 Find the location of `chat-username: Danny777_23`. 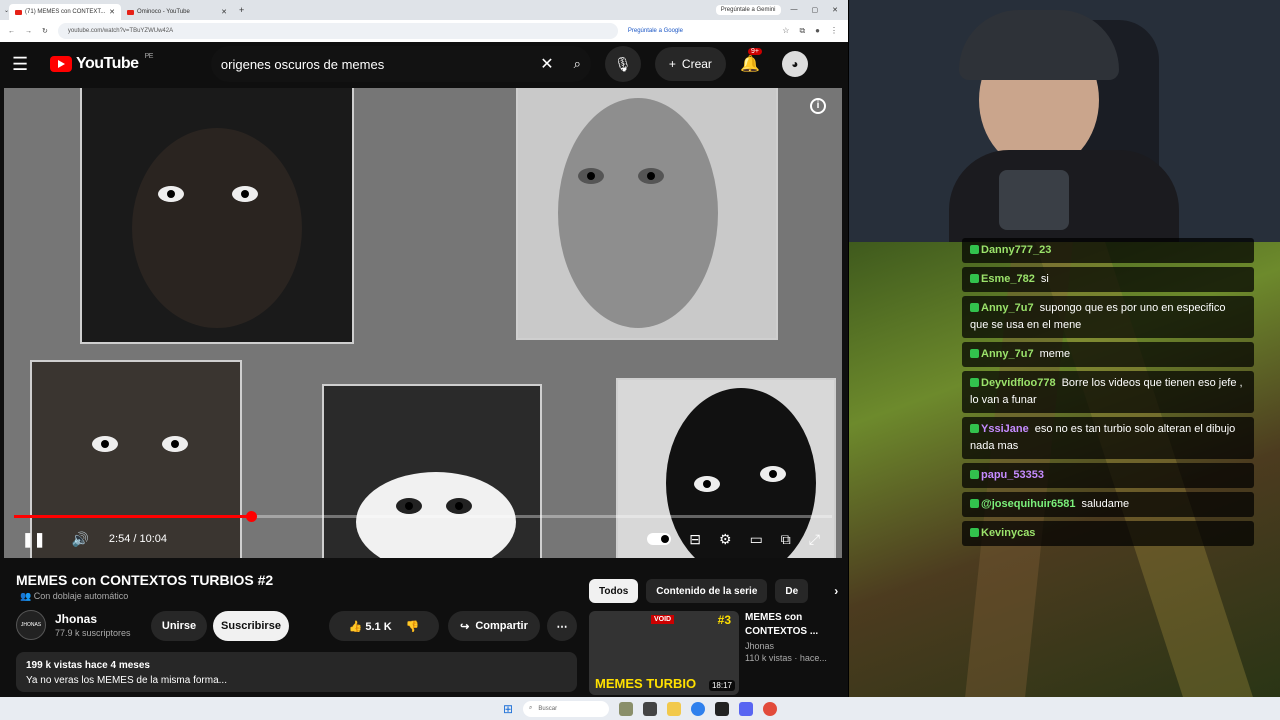

chat-username: Danny777_23 is located at coordinates (1016, 250).